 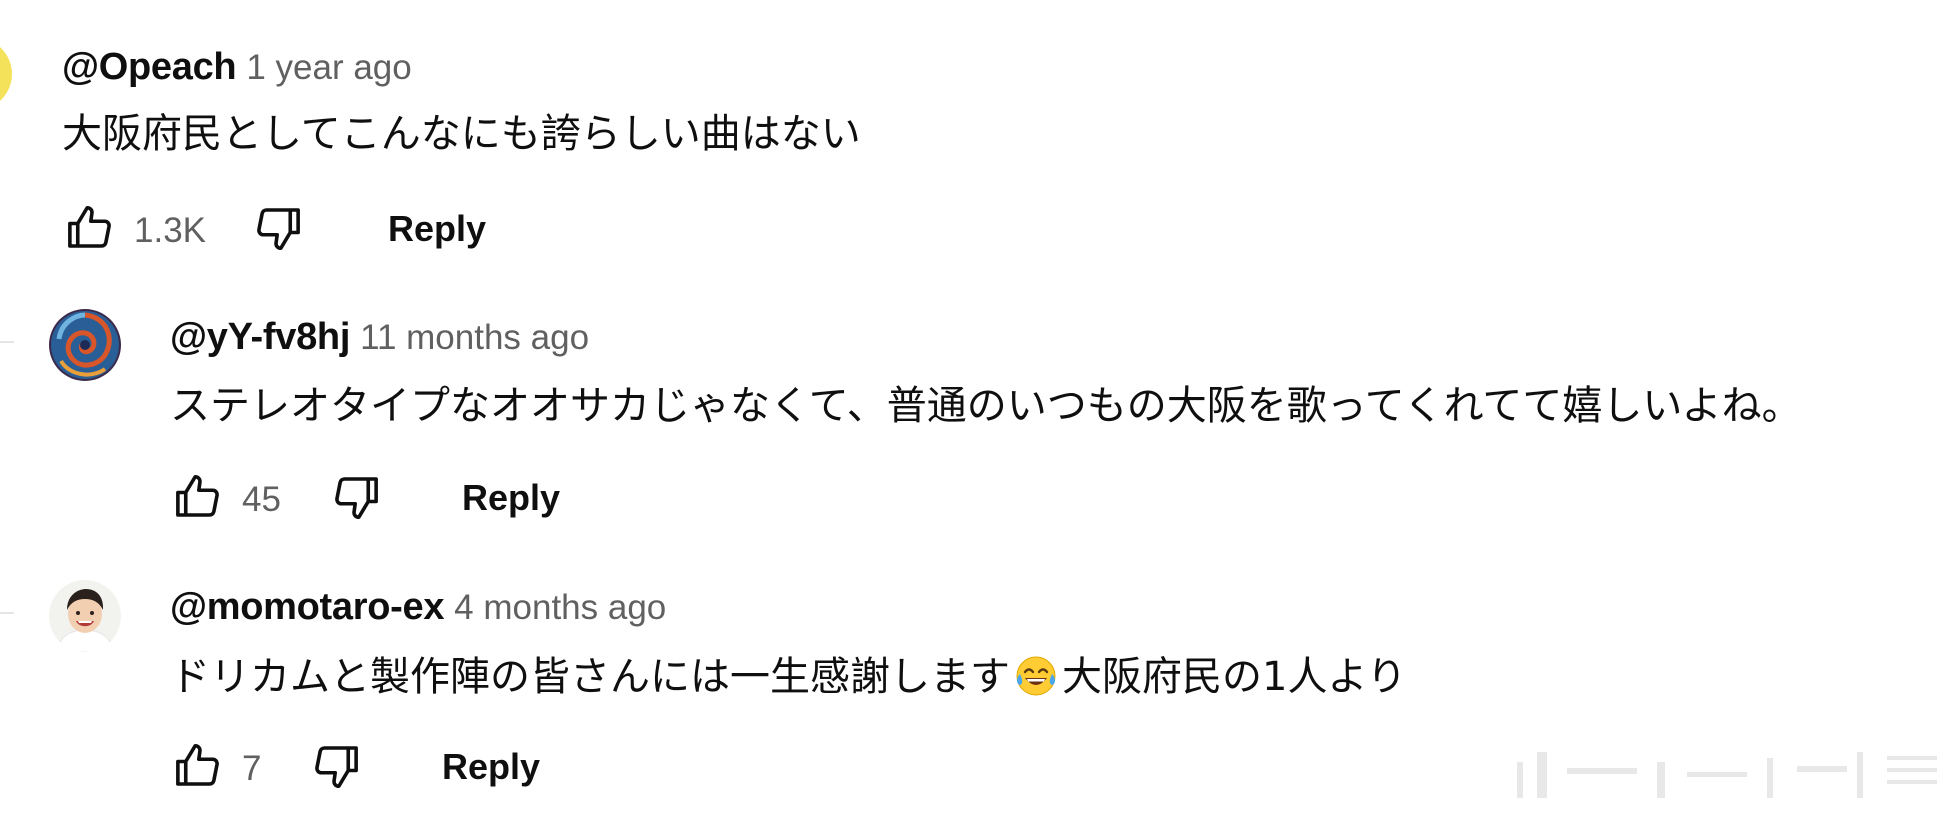 I want to click on comment-header: @yY-fv8hj 11 months ago, so click(x=379, y=337).